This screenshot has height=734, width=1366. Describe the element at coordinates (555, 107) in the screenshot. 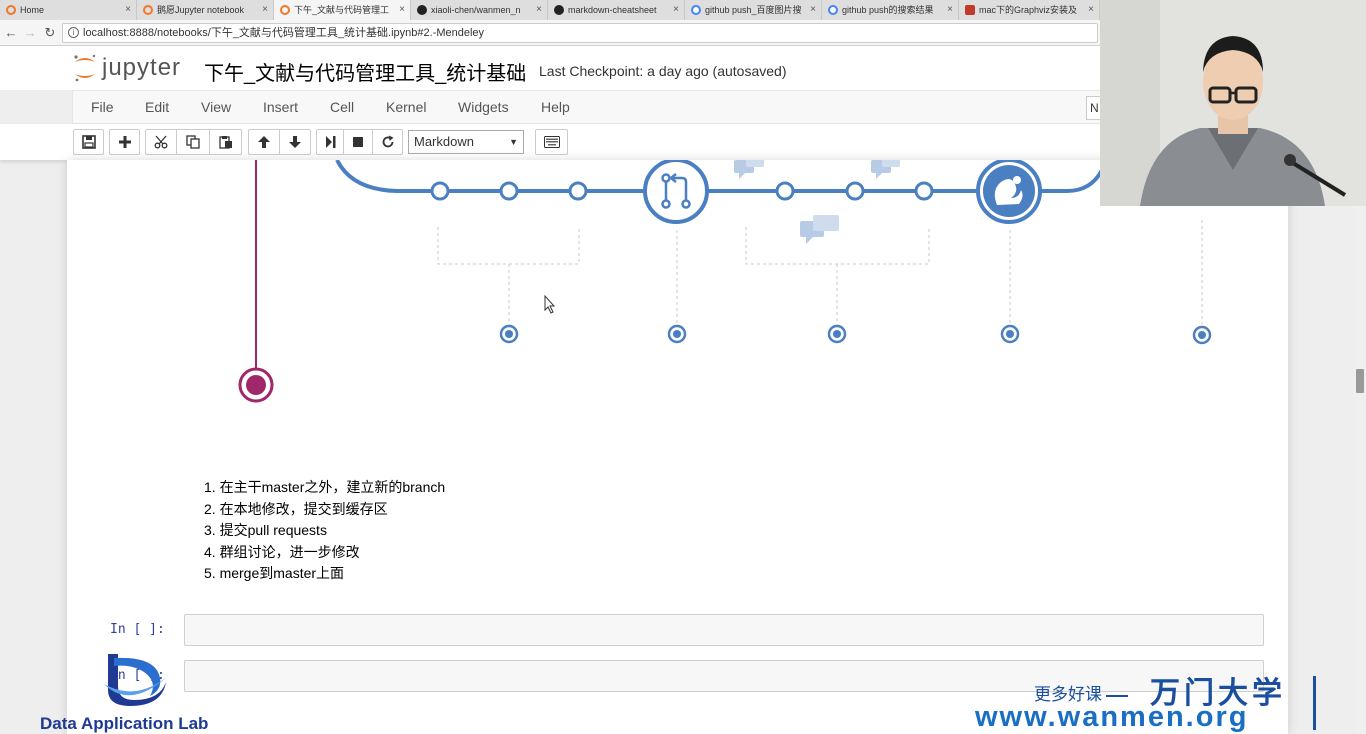

I see `menu-help: Help` at that location.